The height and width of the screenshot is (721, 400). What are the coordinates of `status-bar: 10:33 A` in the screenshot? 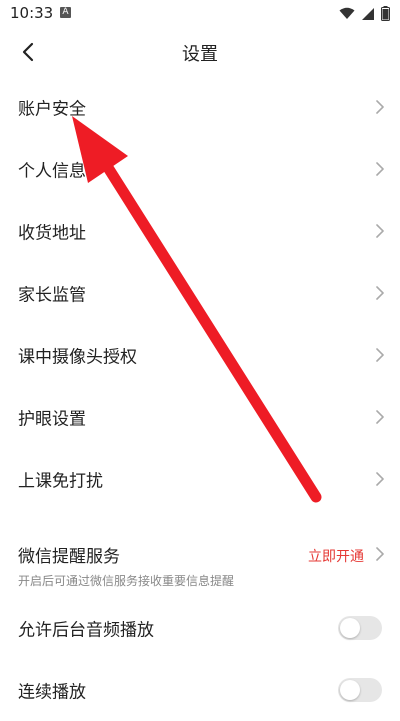 It's located at (200, 14).